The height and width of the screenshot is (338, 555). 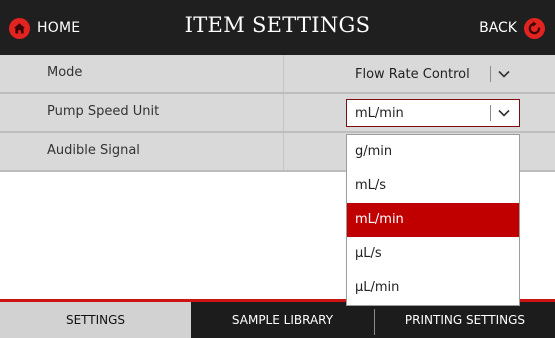 What do you see at coordinates (433, 254) in the screenshot?
I see `dropdown-option-ul-s: µL/s` at bounding box center [433, 254].